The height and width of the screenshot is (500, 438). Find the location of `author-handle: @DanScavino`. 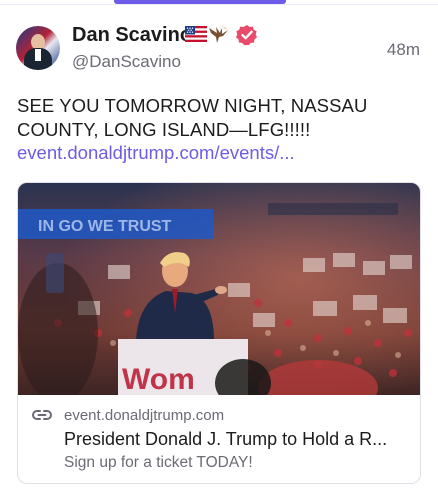

author-handle: @DanScavino is located at coordinates (126, 62).